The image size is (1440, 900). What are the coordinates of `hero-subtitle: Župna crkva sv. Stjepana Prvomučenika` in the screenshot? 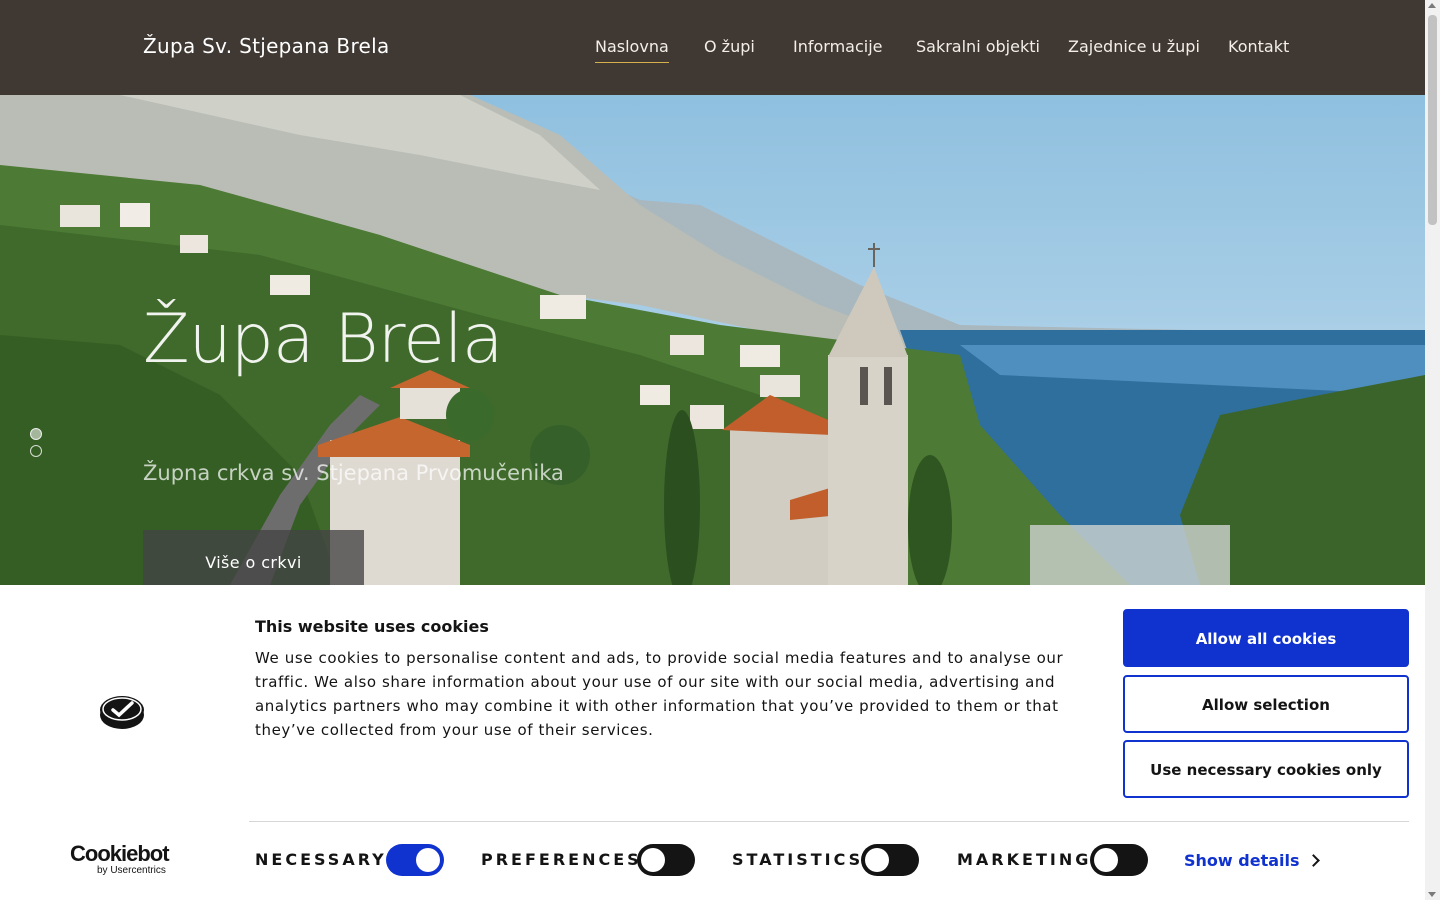 It's located at (353, 473).